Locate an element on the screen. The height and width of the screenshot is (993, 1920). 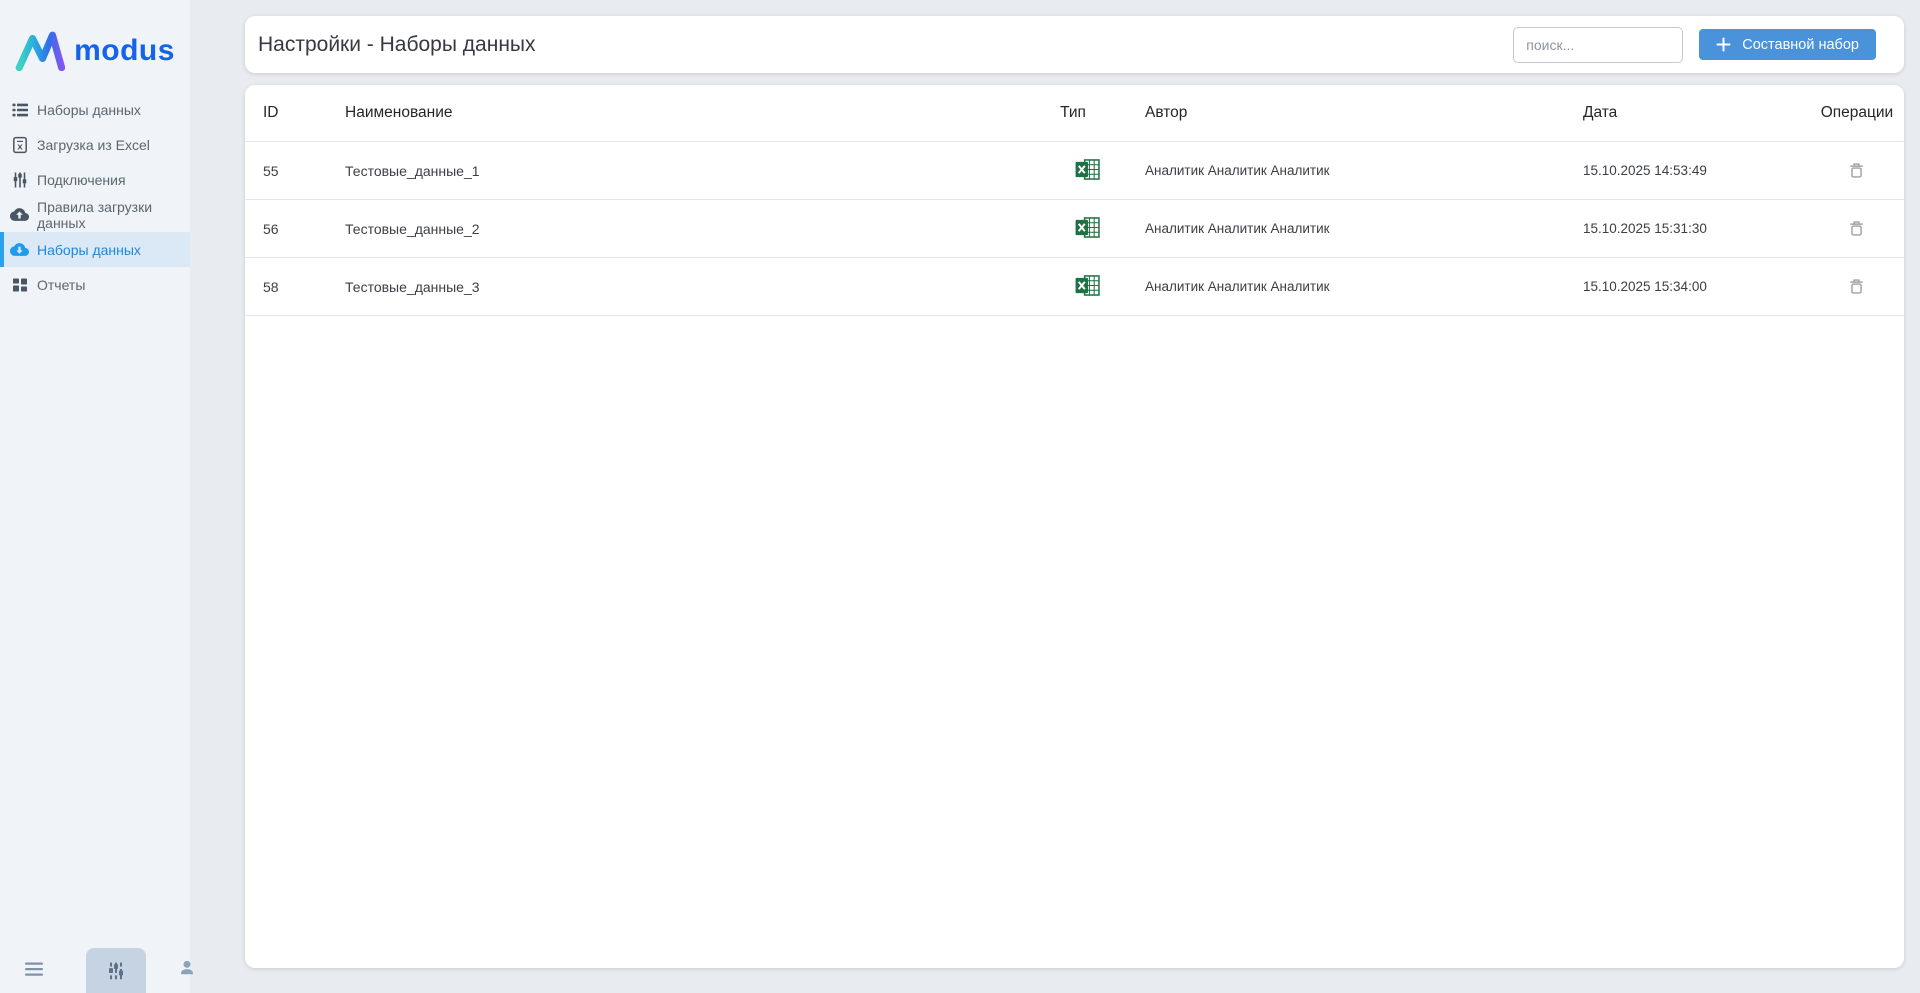
sidebar-item-load-rules: Правила загрузки данных is located at coordinates (95, 214).